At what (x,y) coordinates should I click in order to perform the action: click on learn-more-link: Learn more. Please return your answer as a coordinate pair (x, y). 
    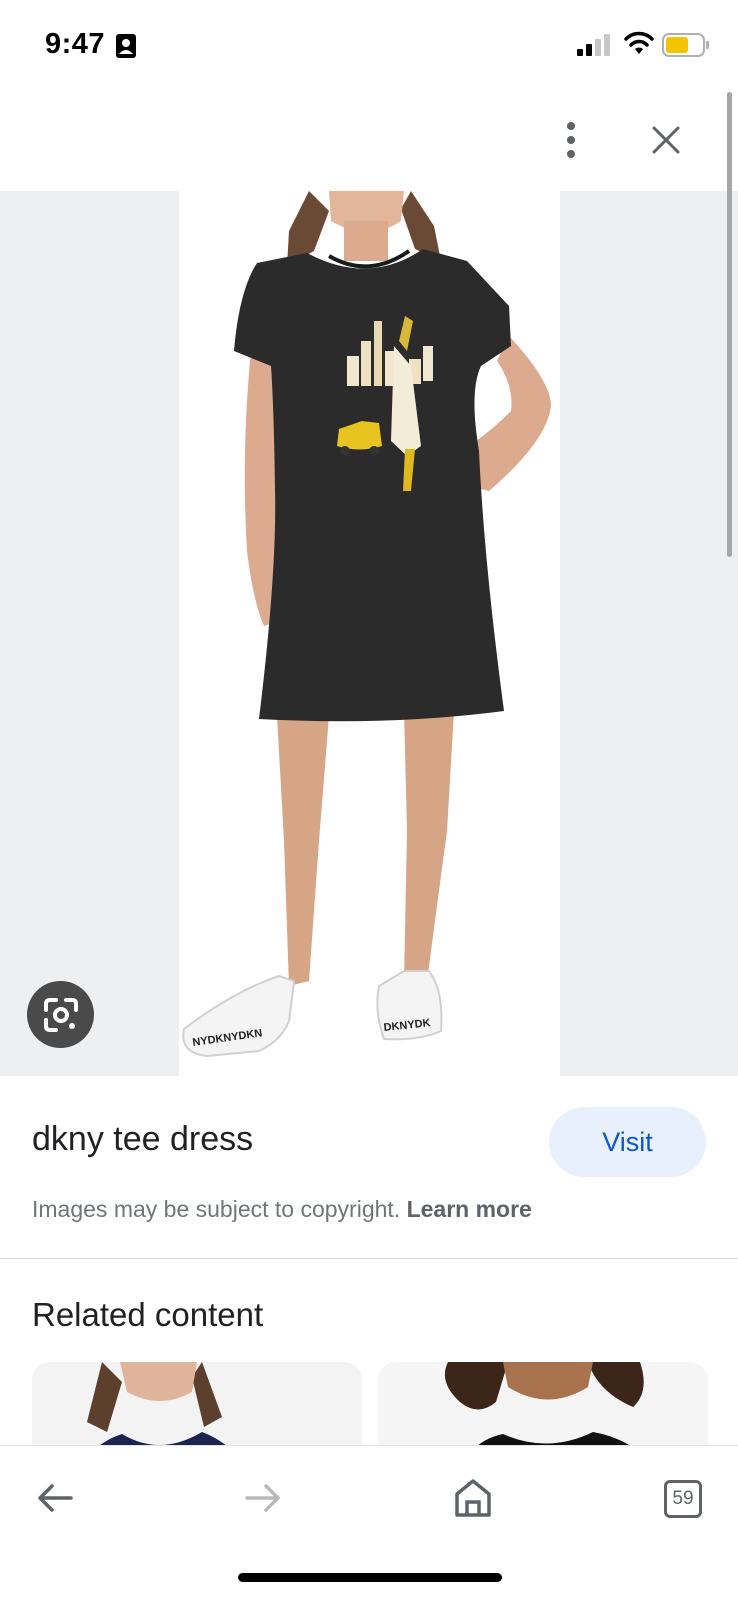
    Looking at the image, I should click on (469, 1209).